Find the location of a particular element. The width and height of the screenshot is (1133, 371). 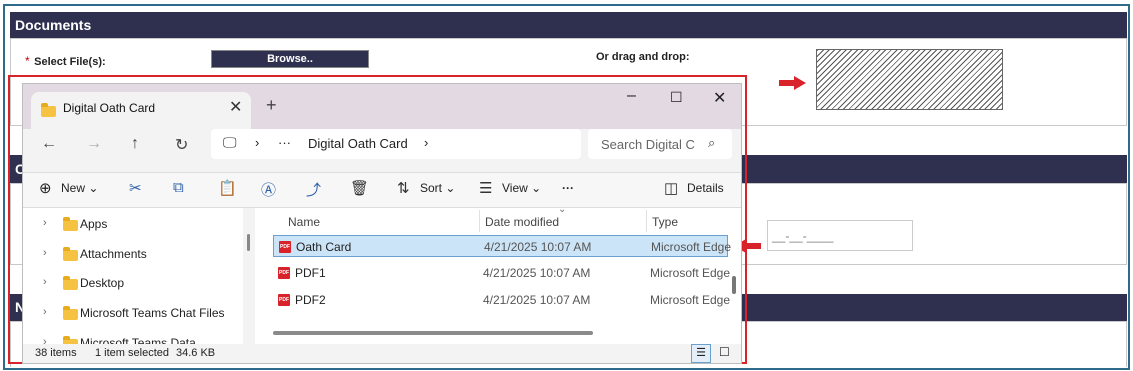

cut-icon: ✂ is located at coordinates (135, 188).